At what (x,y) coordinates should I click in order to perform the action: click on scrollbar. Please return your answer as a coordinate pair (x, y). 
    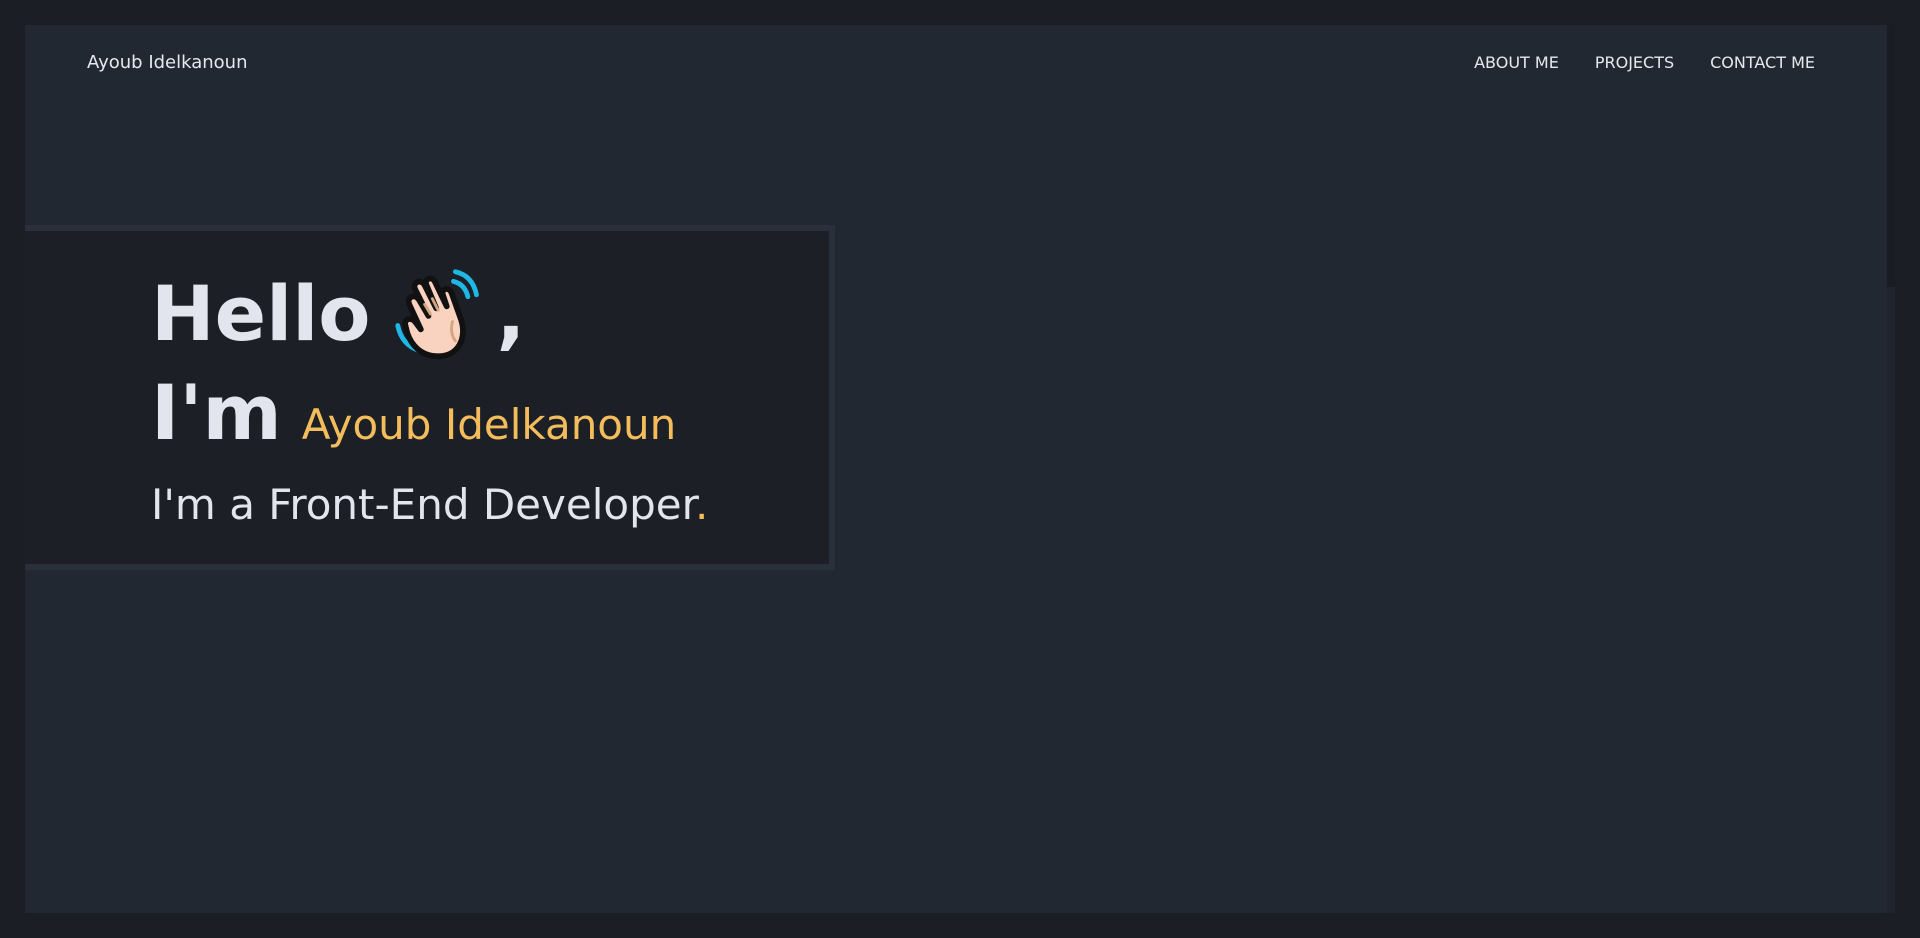
    Looking at the image, I should click on (1891, 469).